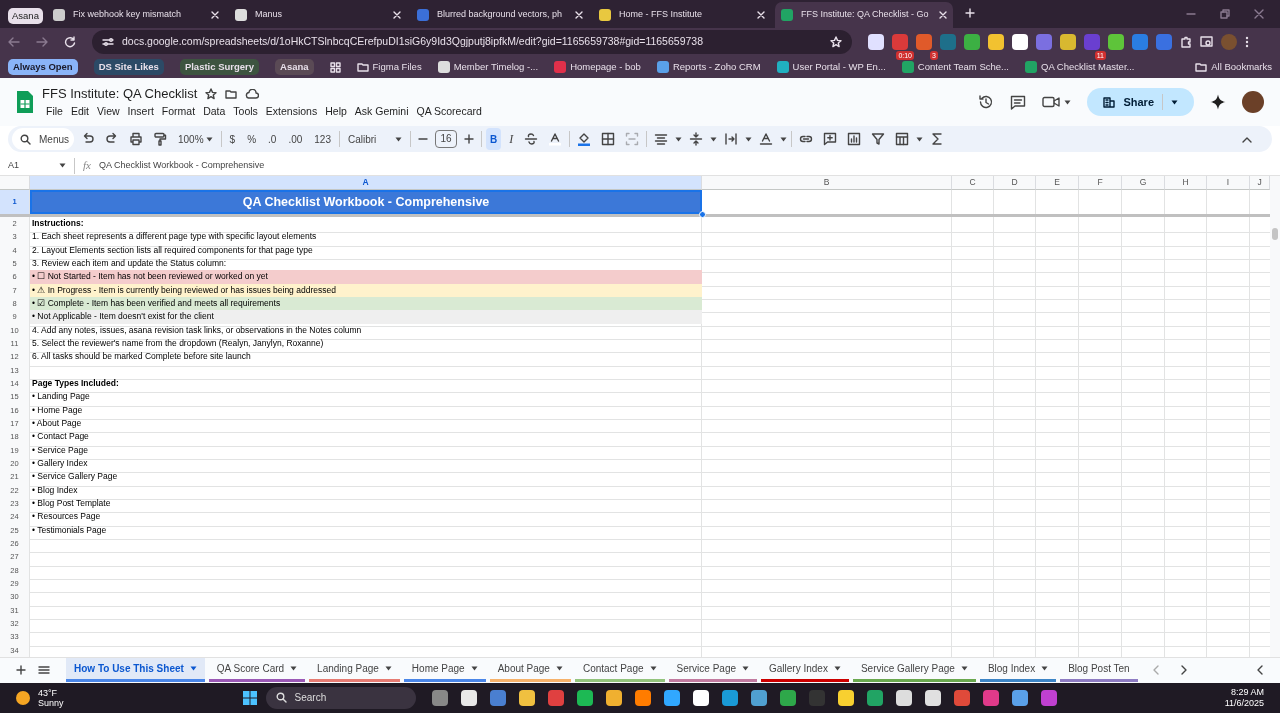 The width and height of the screenshot is (1280, 720). I want to click on clock-date: 11/6/2025, so click(1244, 703).